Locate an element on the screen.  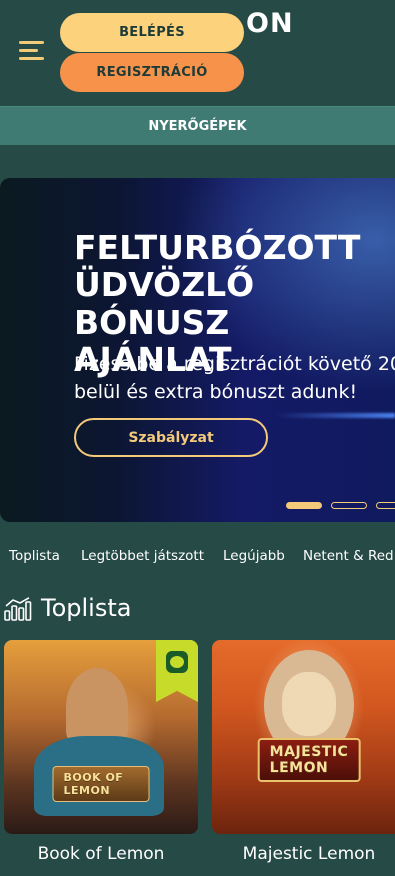
tab-netent-red: Netent & Red is located at coordinates (348, 556).